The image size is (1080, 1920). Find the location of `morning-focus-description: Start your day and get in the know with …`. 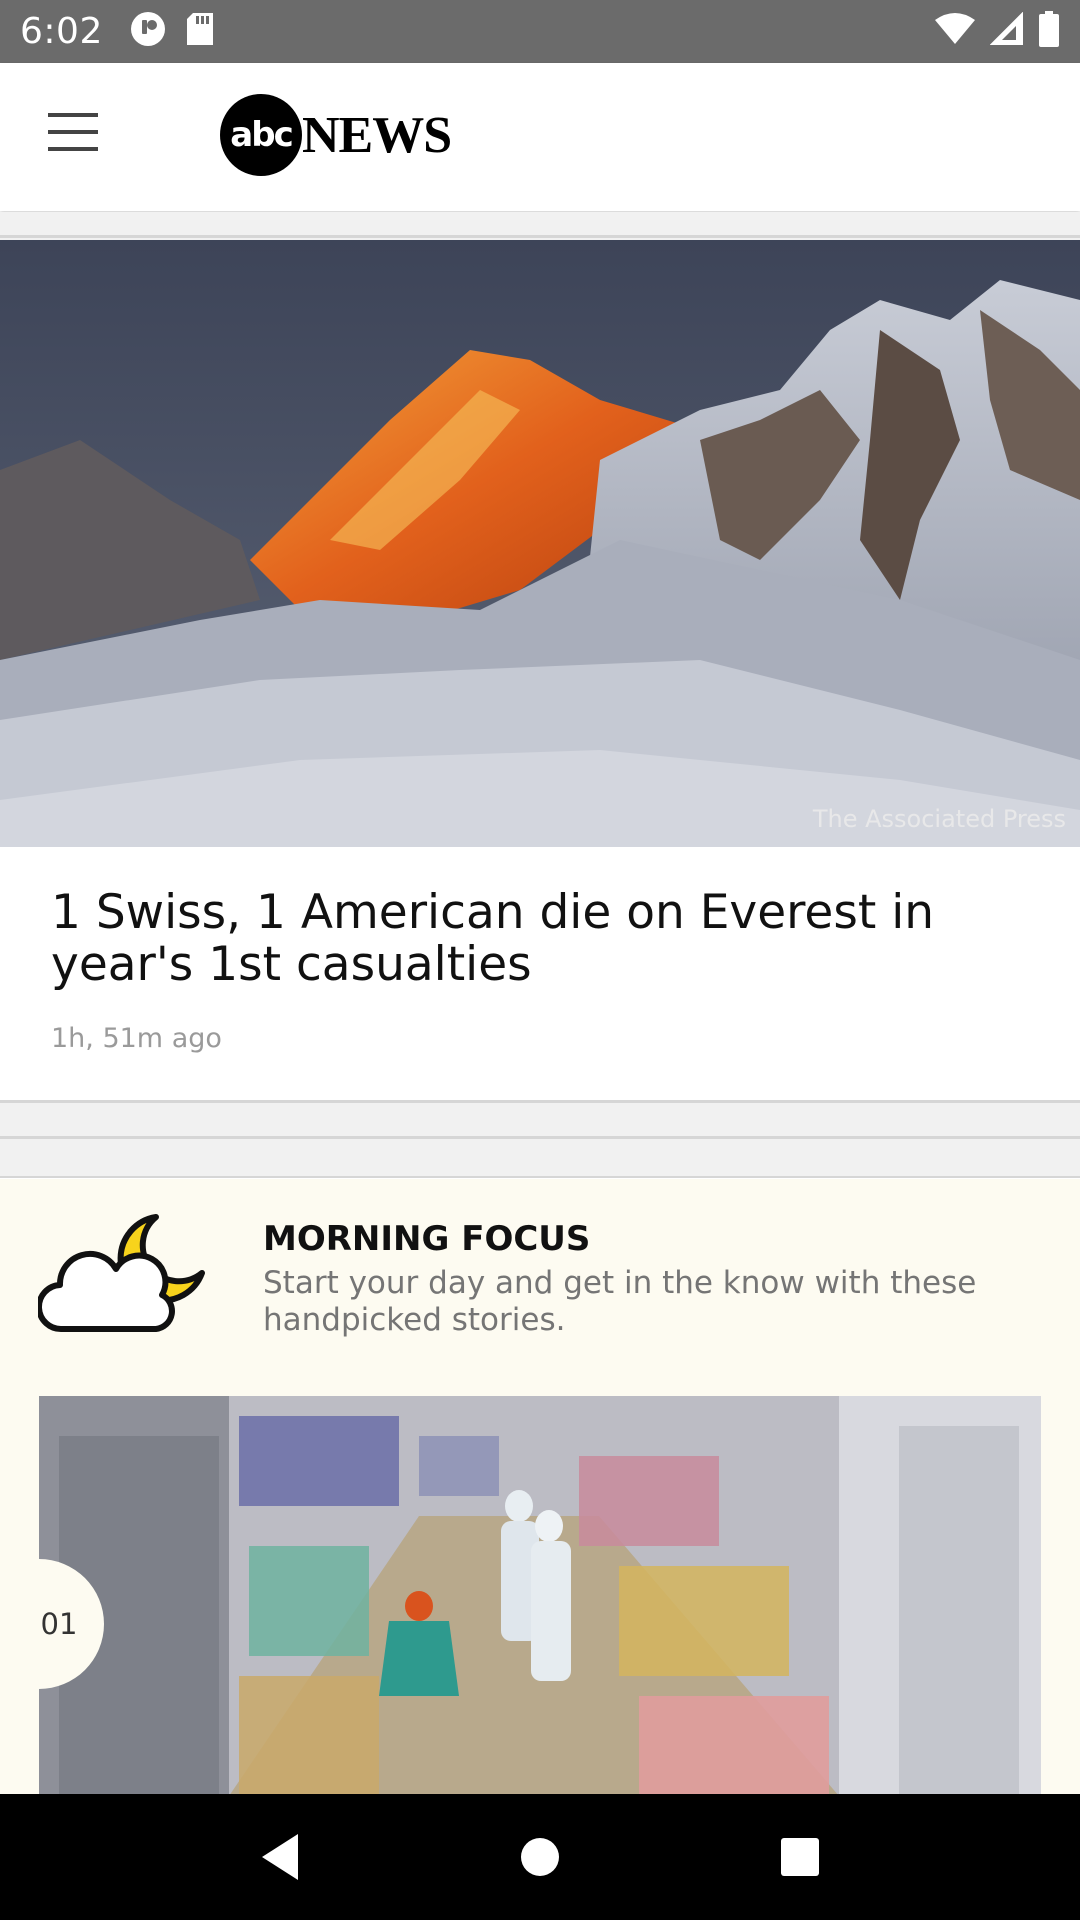

morning-focus-description: Start your day and get in the know with … is located at coordinates (620, 1301).